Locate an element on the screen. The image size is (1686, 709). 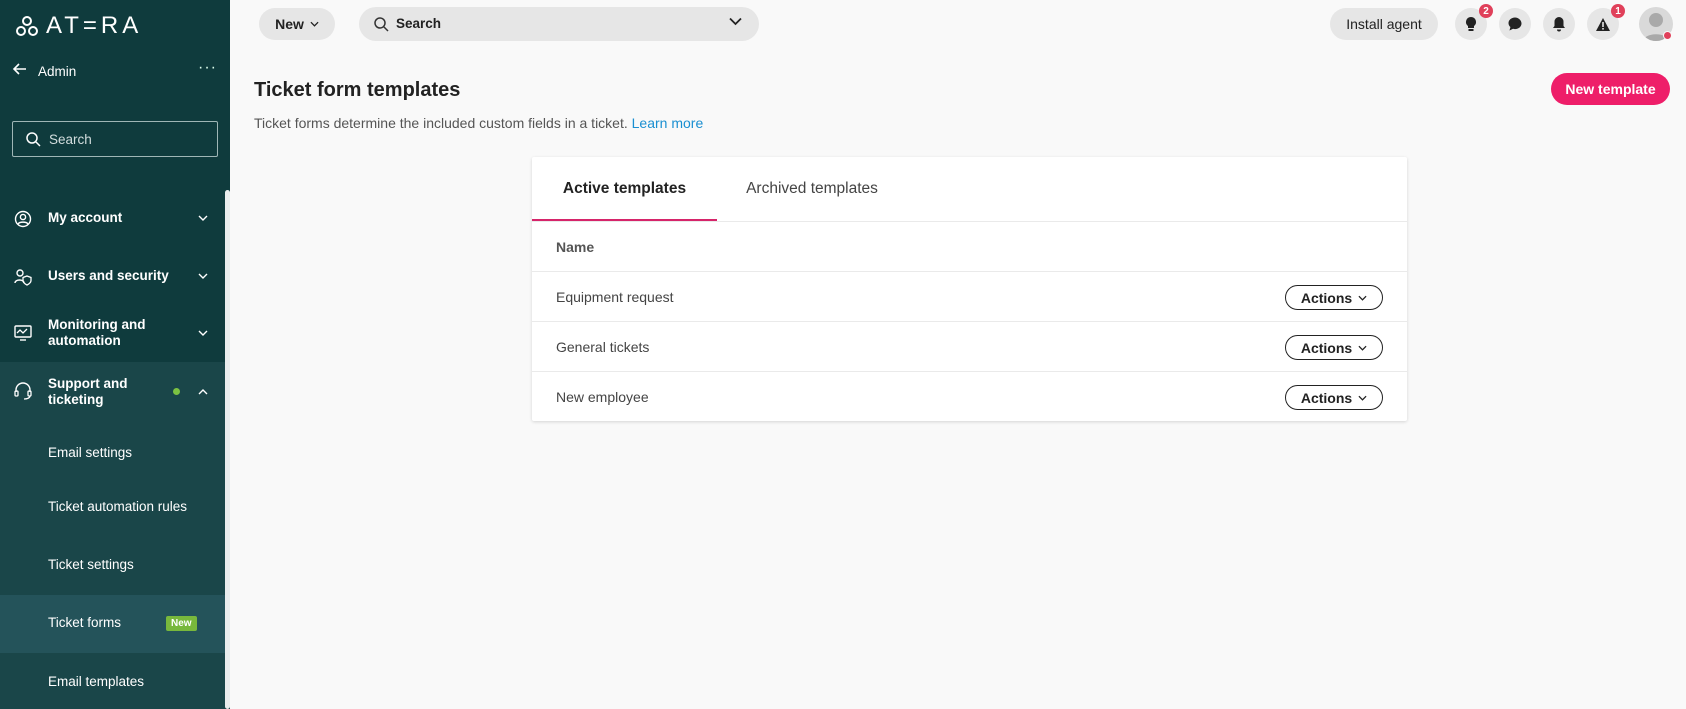
sidebar-subitem-label: Email templates is located at coordinates (96, 681).